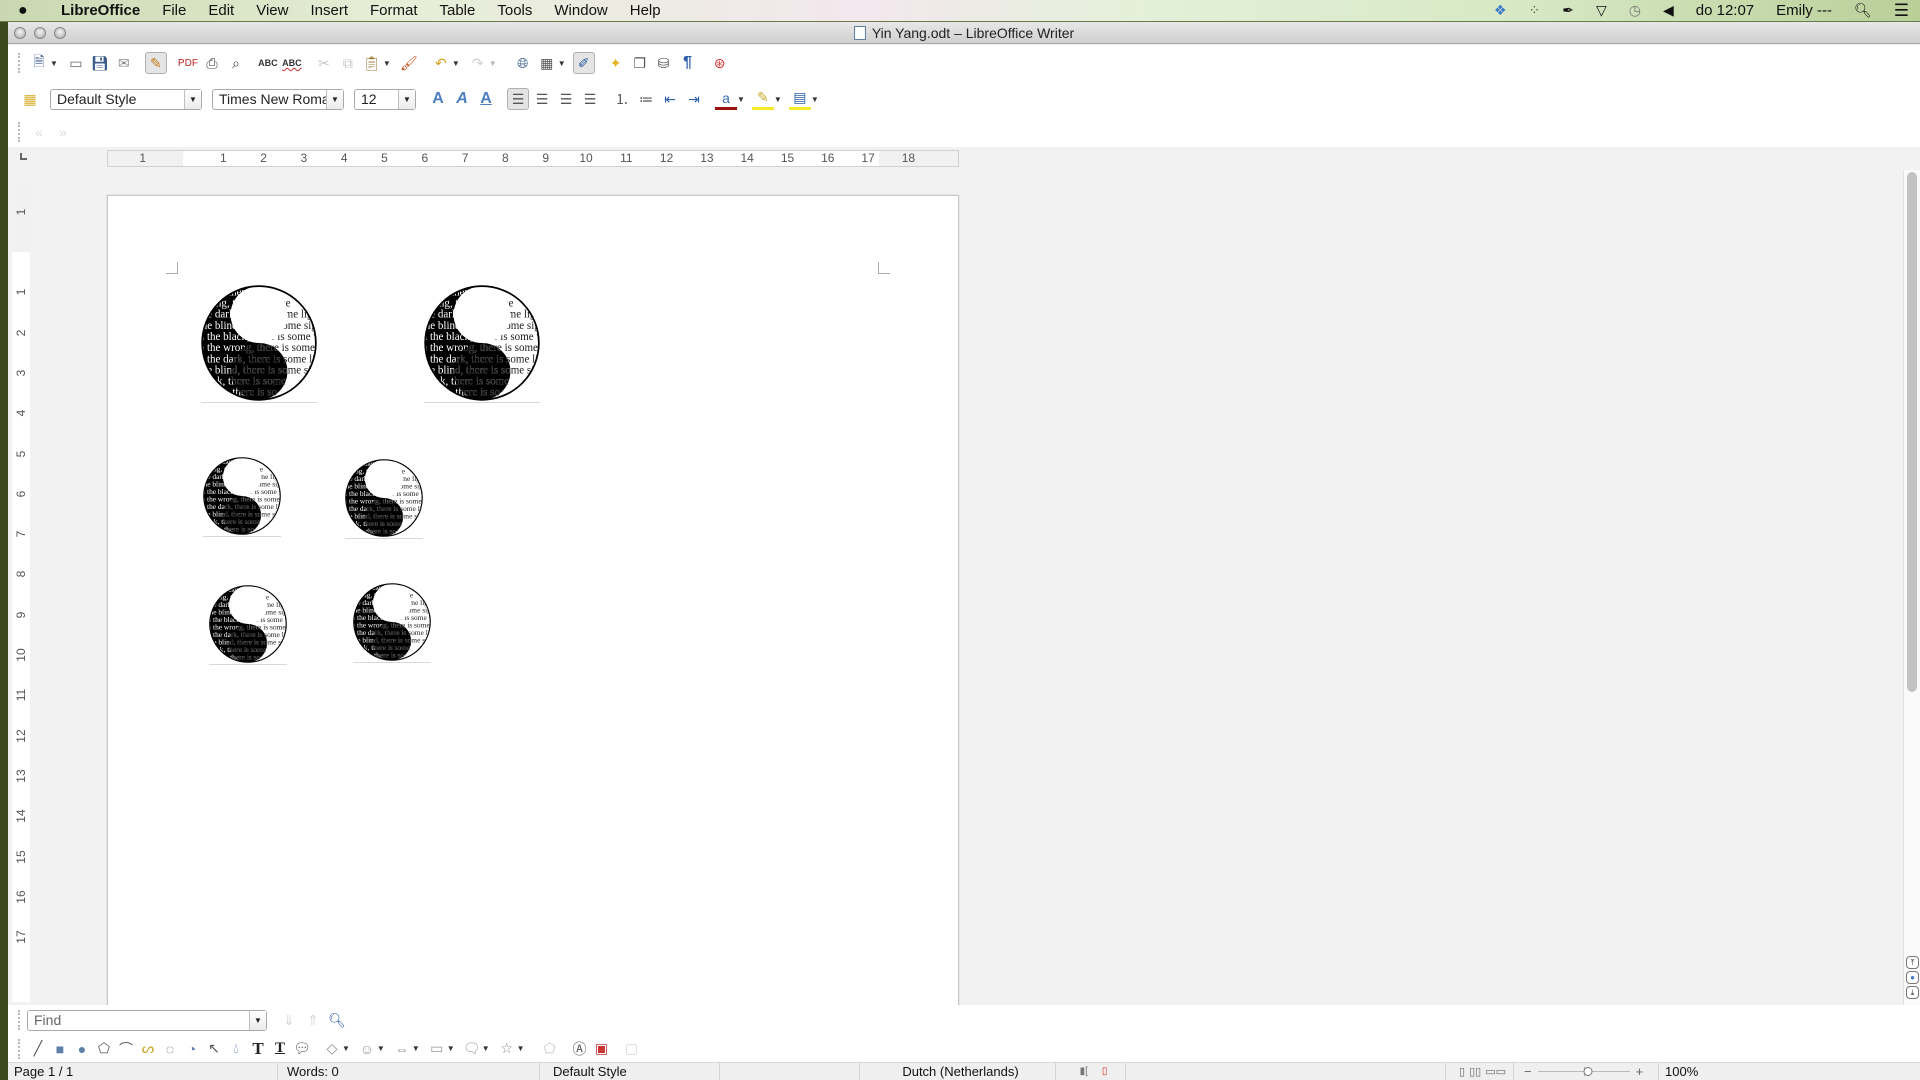 This screenshot has width=1920, height=1080. What do you see at coordinates (28, 11) in the screenshot?
I see `apple-icon: ●` at bounding box center [28, 11].